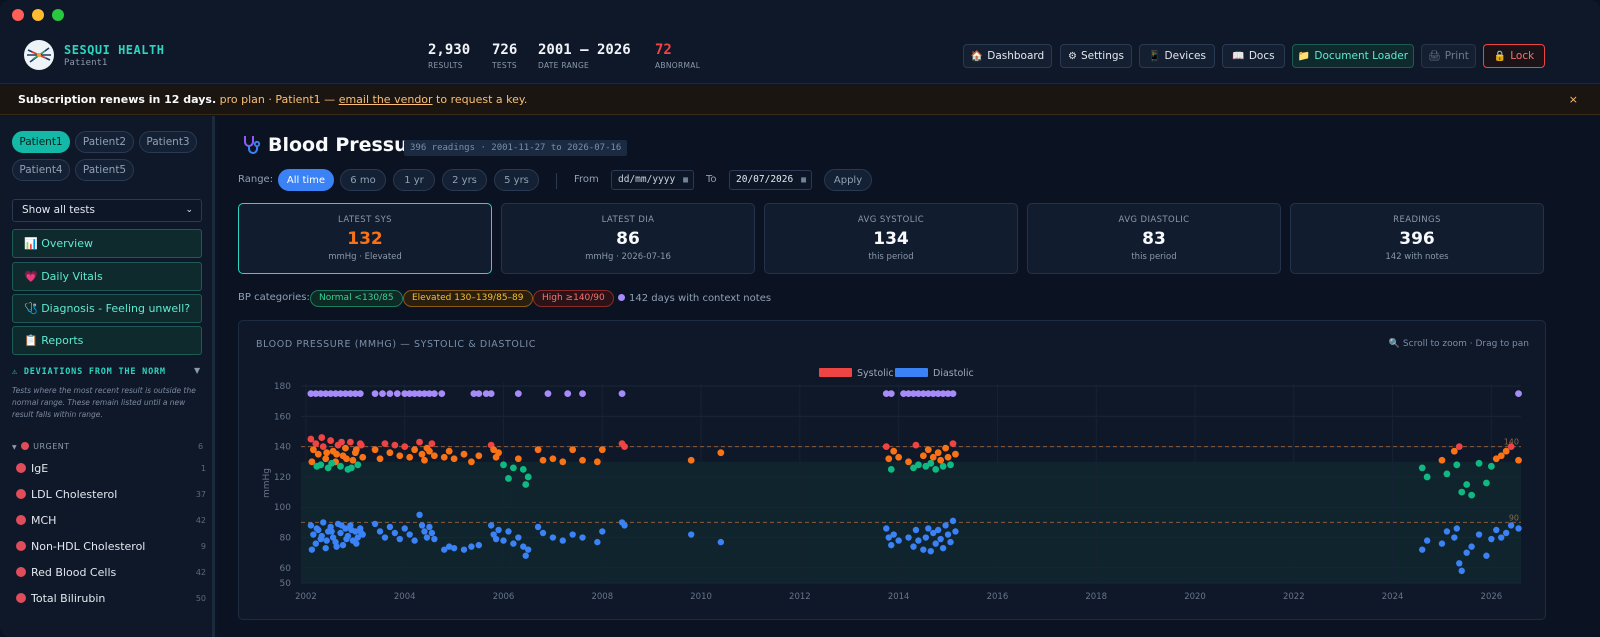  I want to click on email-vendor-link: email the vendor, so click(386, 99).